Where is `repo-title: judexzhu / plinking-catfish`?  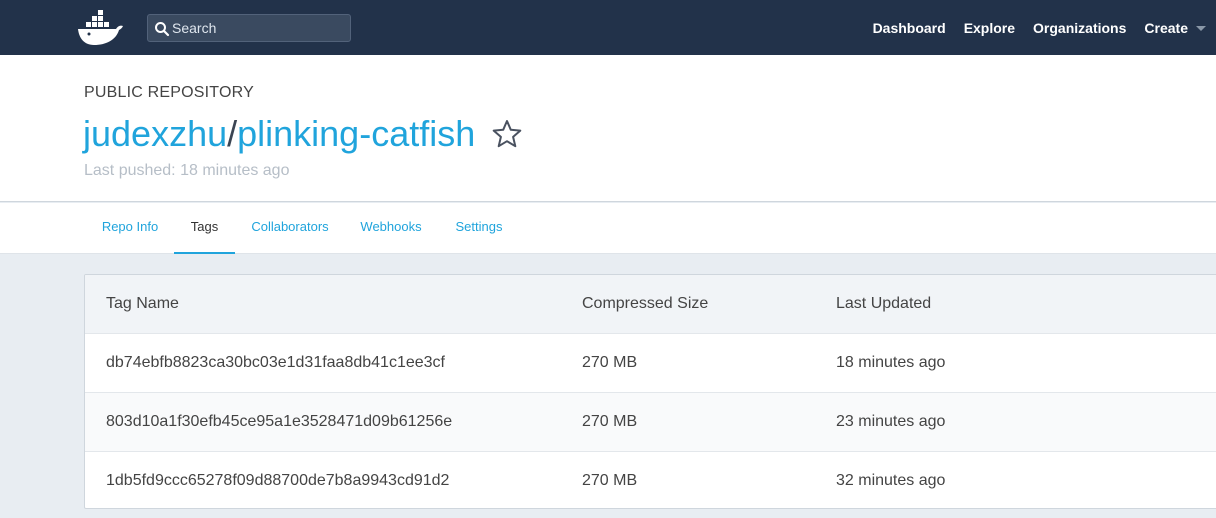 repo-title: judexzhu / plinking-catfish is located at coordinates (303, 134).